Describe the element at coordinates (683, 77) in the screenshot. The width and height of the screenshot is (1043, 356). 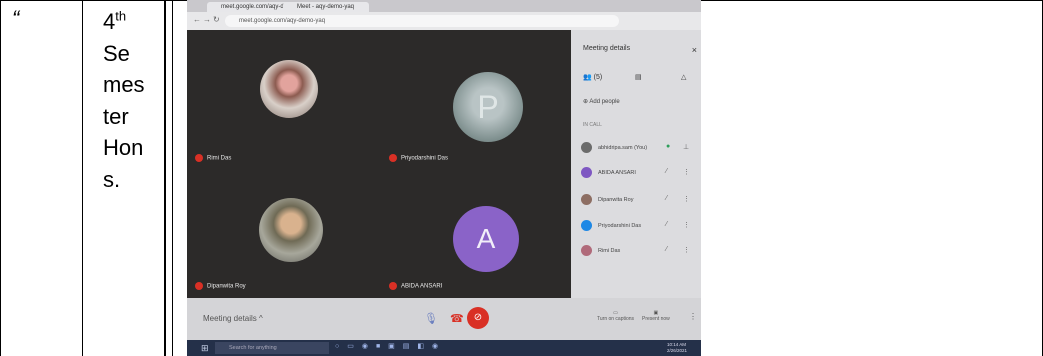
I see `activities-tab-icon: △` at that location.